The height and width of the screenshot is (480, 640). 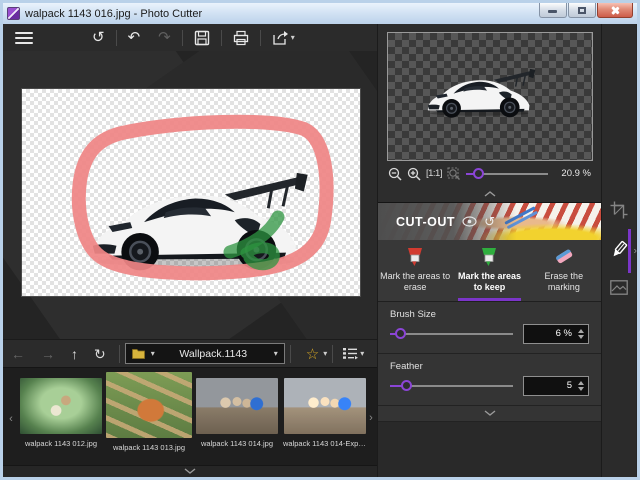 I want to click on brush-size-slider, so click(x=451, y=333).